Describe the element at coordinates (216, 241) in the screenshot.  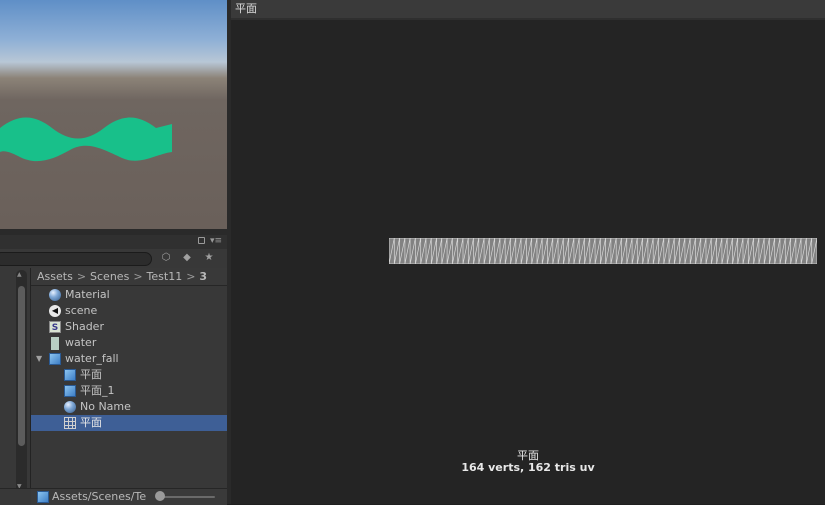
I see `panel-menu-icon: ▾≡` at that location.